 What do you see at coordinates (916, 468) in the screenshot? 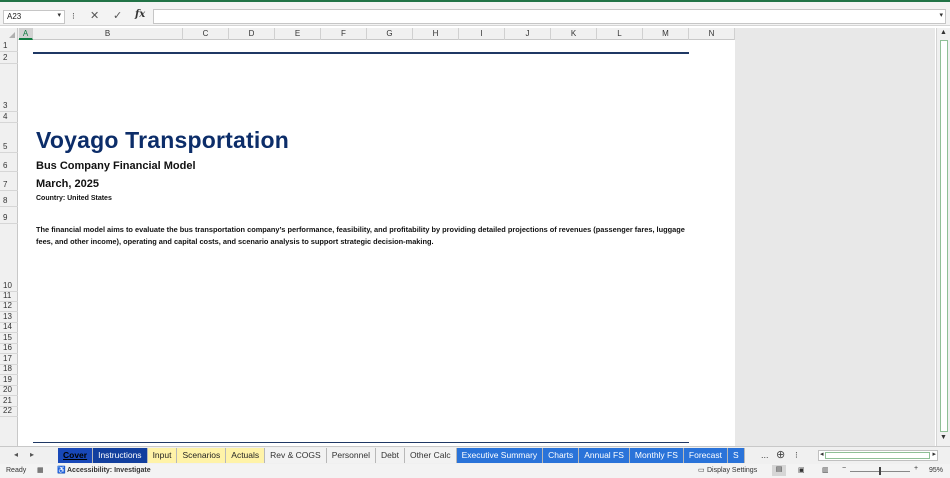
I see `zoom-in-button: +` at bounding box center [916, 468].